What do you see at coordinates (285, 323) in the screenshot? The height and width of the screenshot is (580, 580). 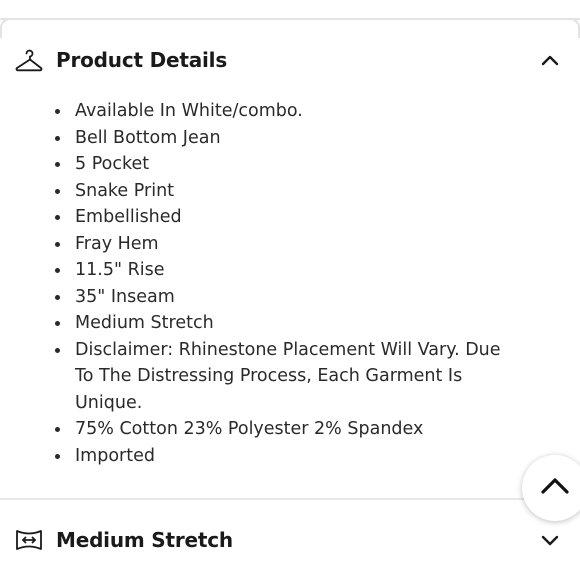 I see `list-item: Medium Stretch` at bounding box center [285, 323].